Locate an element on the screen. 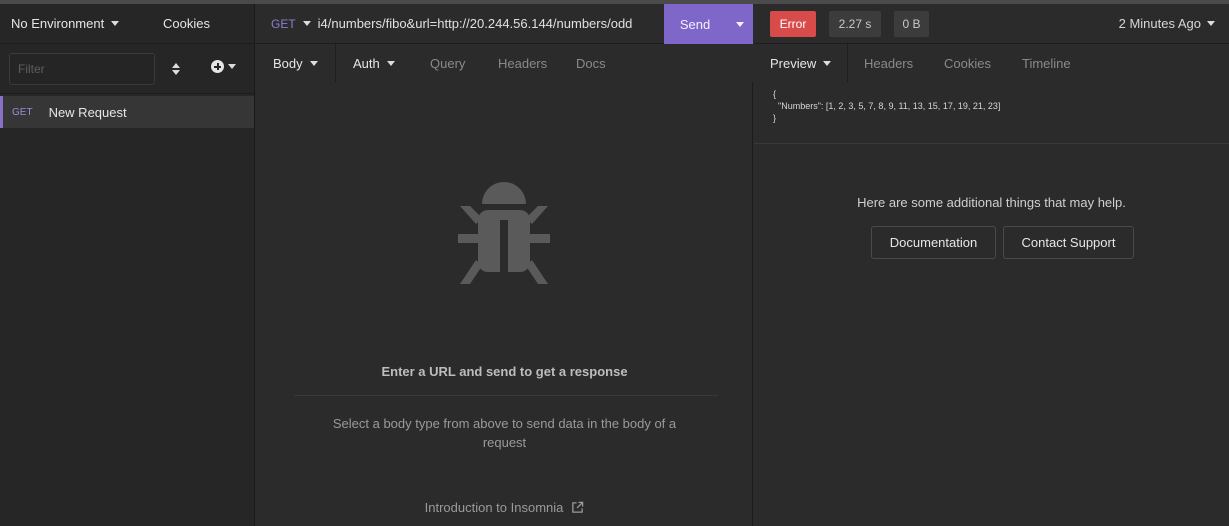 This screenshot has width=1229, height=526. method-label: GET is located at coordinates (283, 23).